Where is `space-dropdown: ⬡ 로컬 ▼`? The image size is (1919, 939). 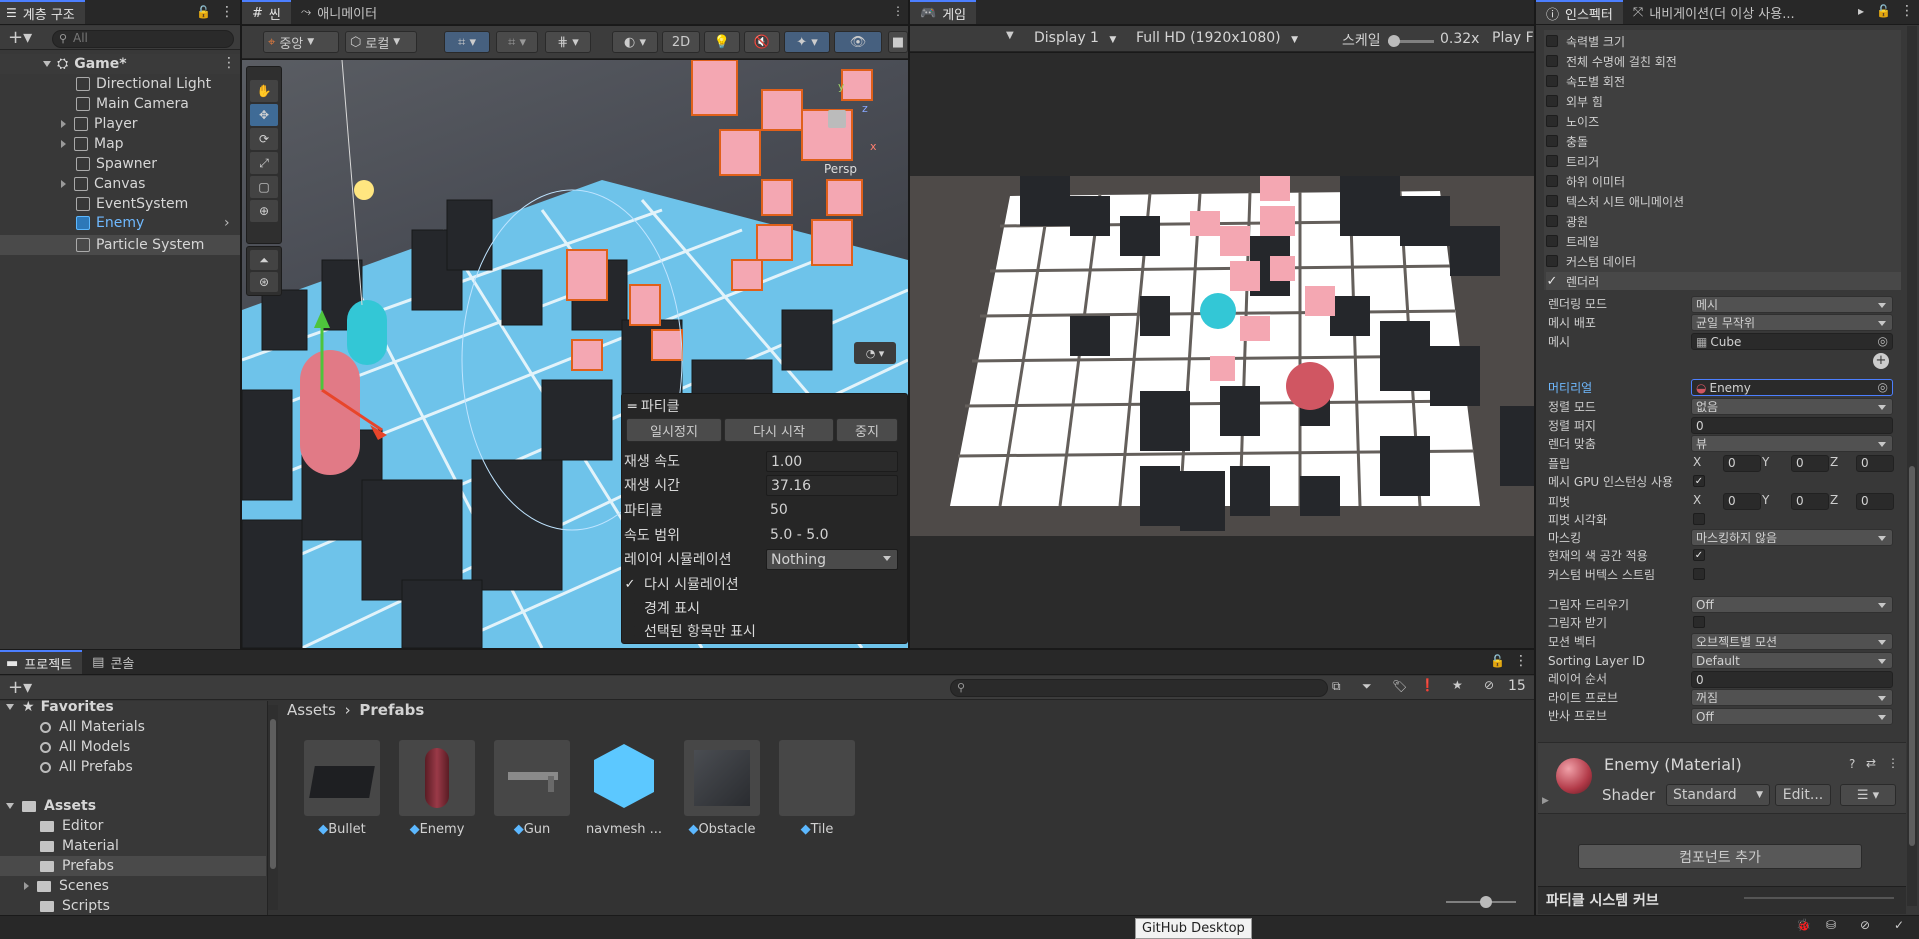 space-dropdown: ⬡ 로컬 ▼ is located at coordinates (381, 42).